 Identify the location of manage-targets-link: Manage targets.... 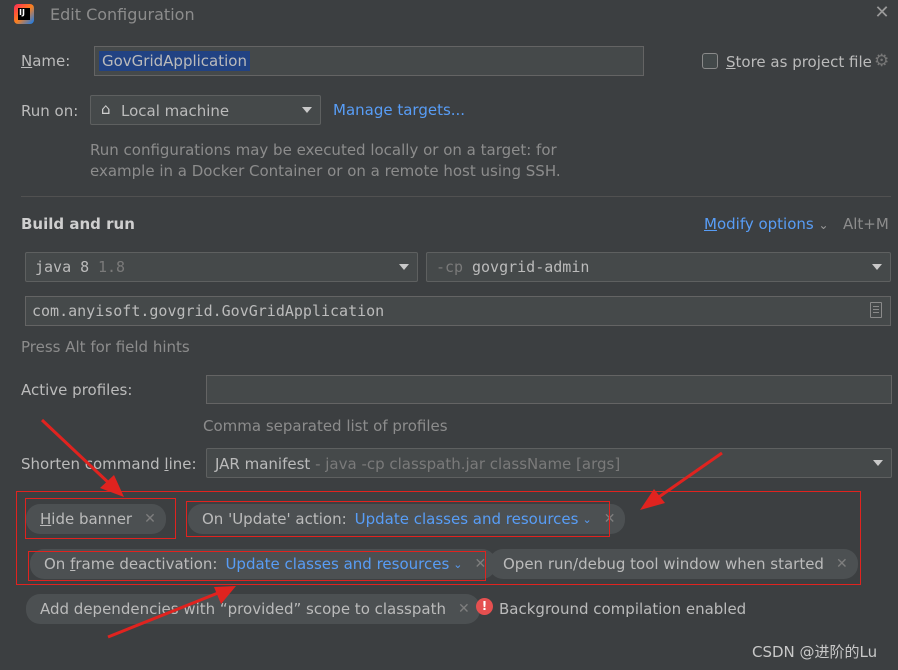
(399, 110).